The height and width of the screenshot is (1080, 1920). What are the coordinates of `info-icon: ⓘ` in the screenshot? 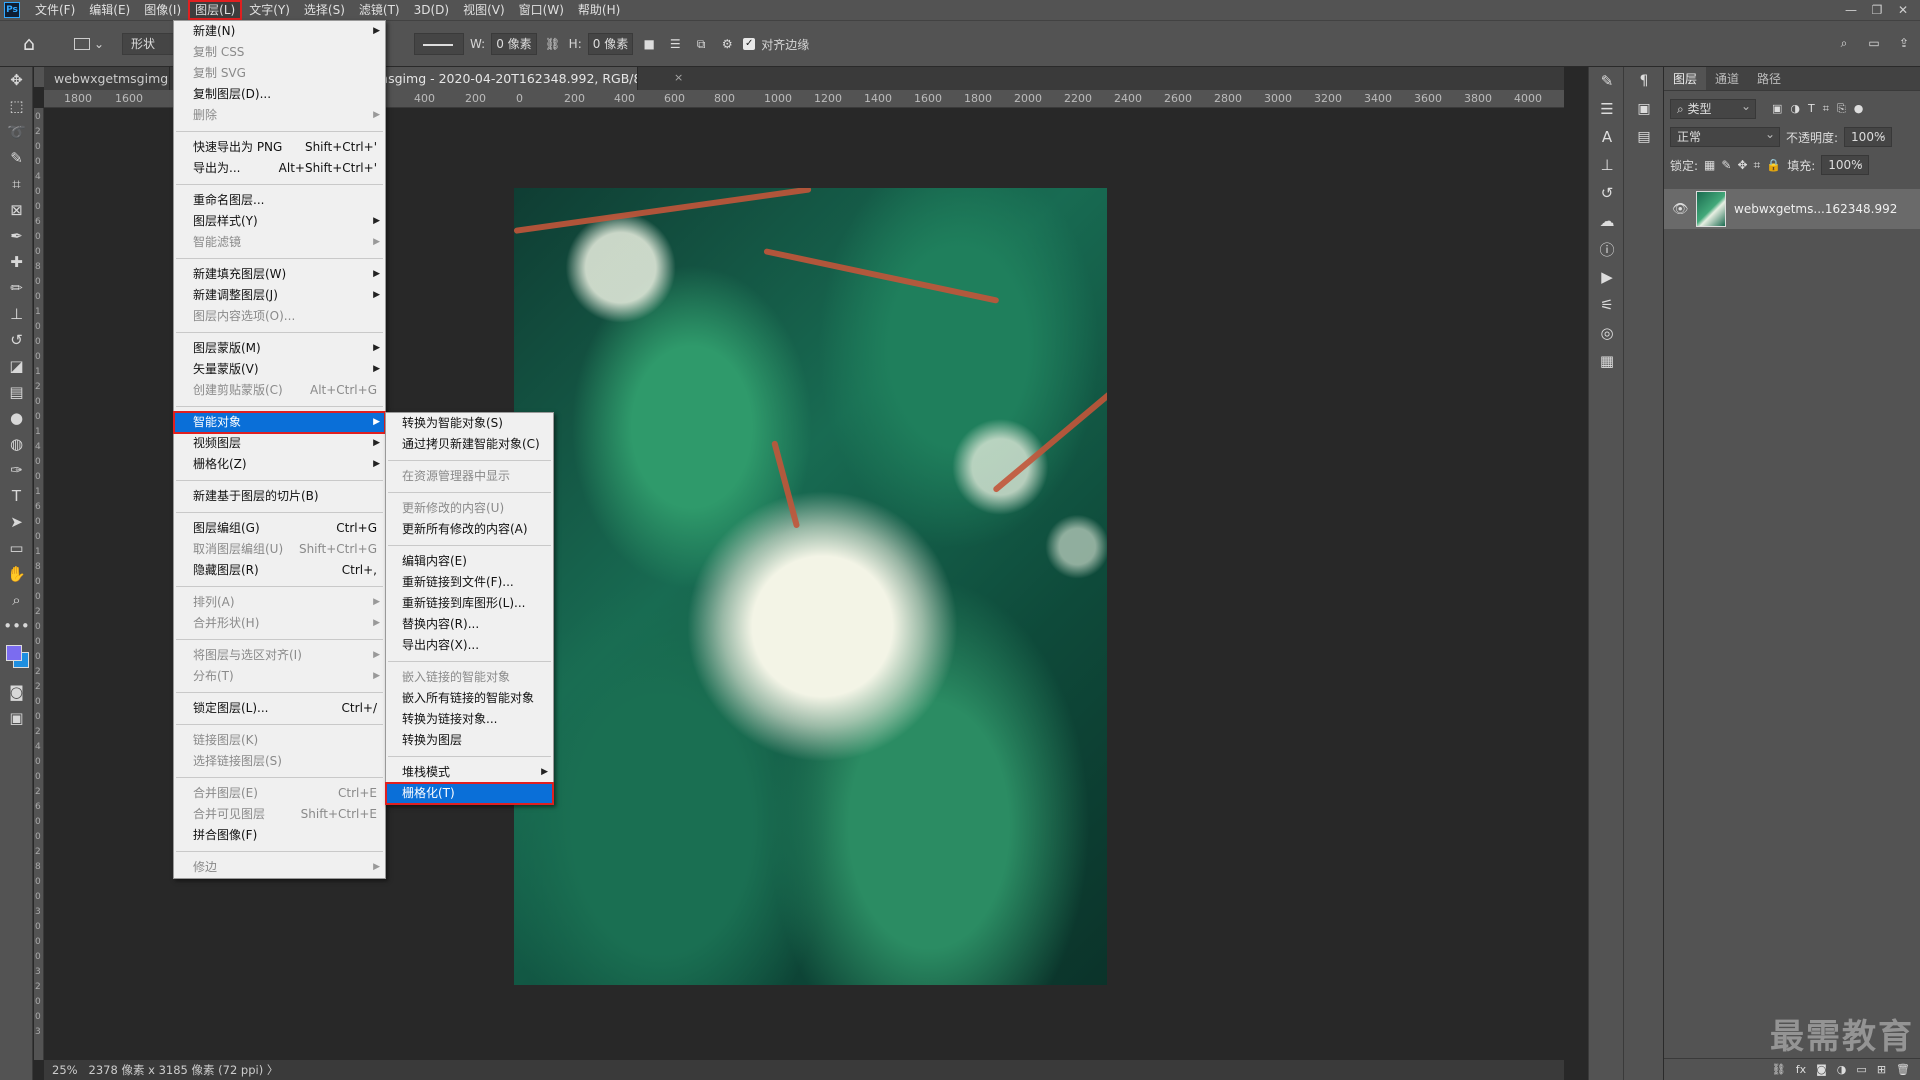 It's located at (1607, 249).